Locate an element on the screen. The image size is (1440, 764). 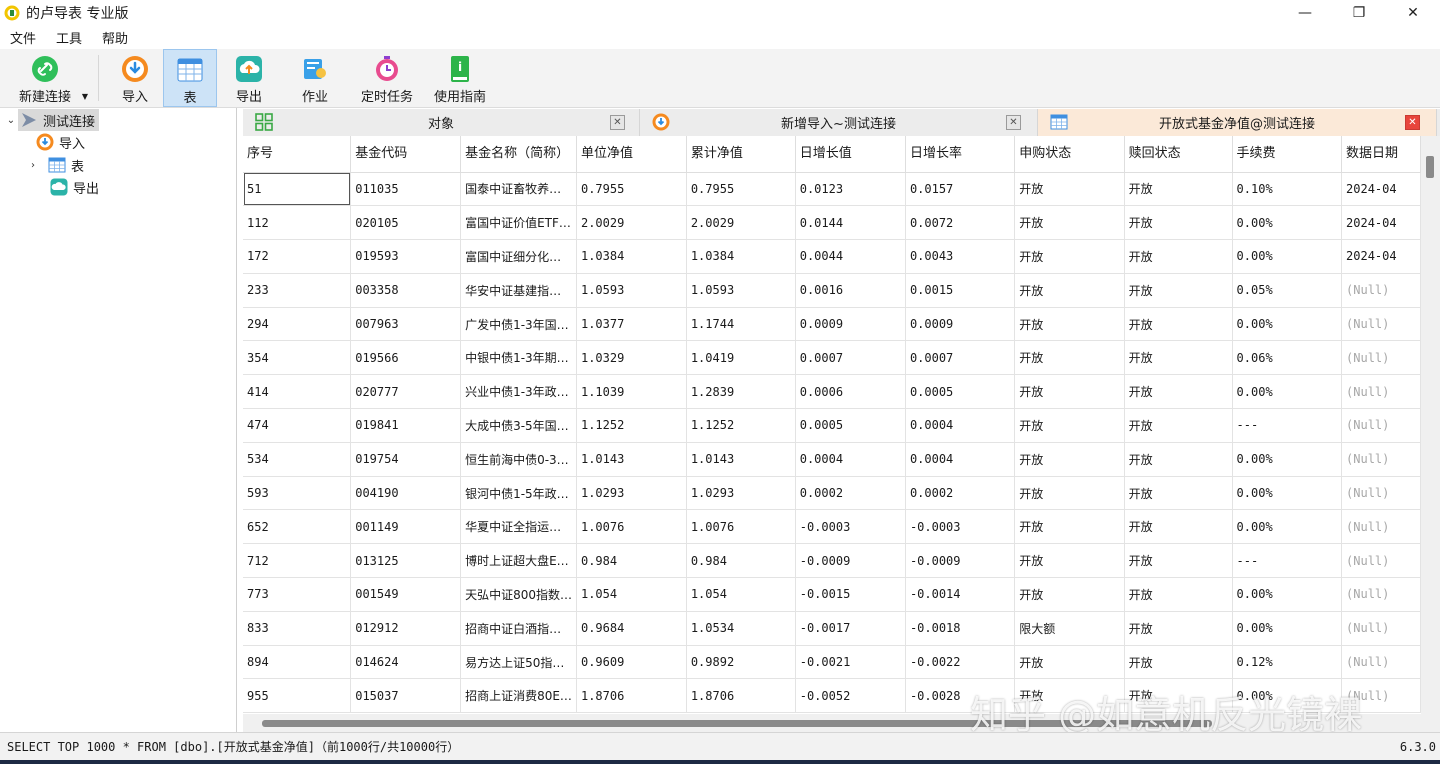
table-cell: 0.10% is located at coordinates (1287, 189).